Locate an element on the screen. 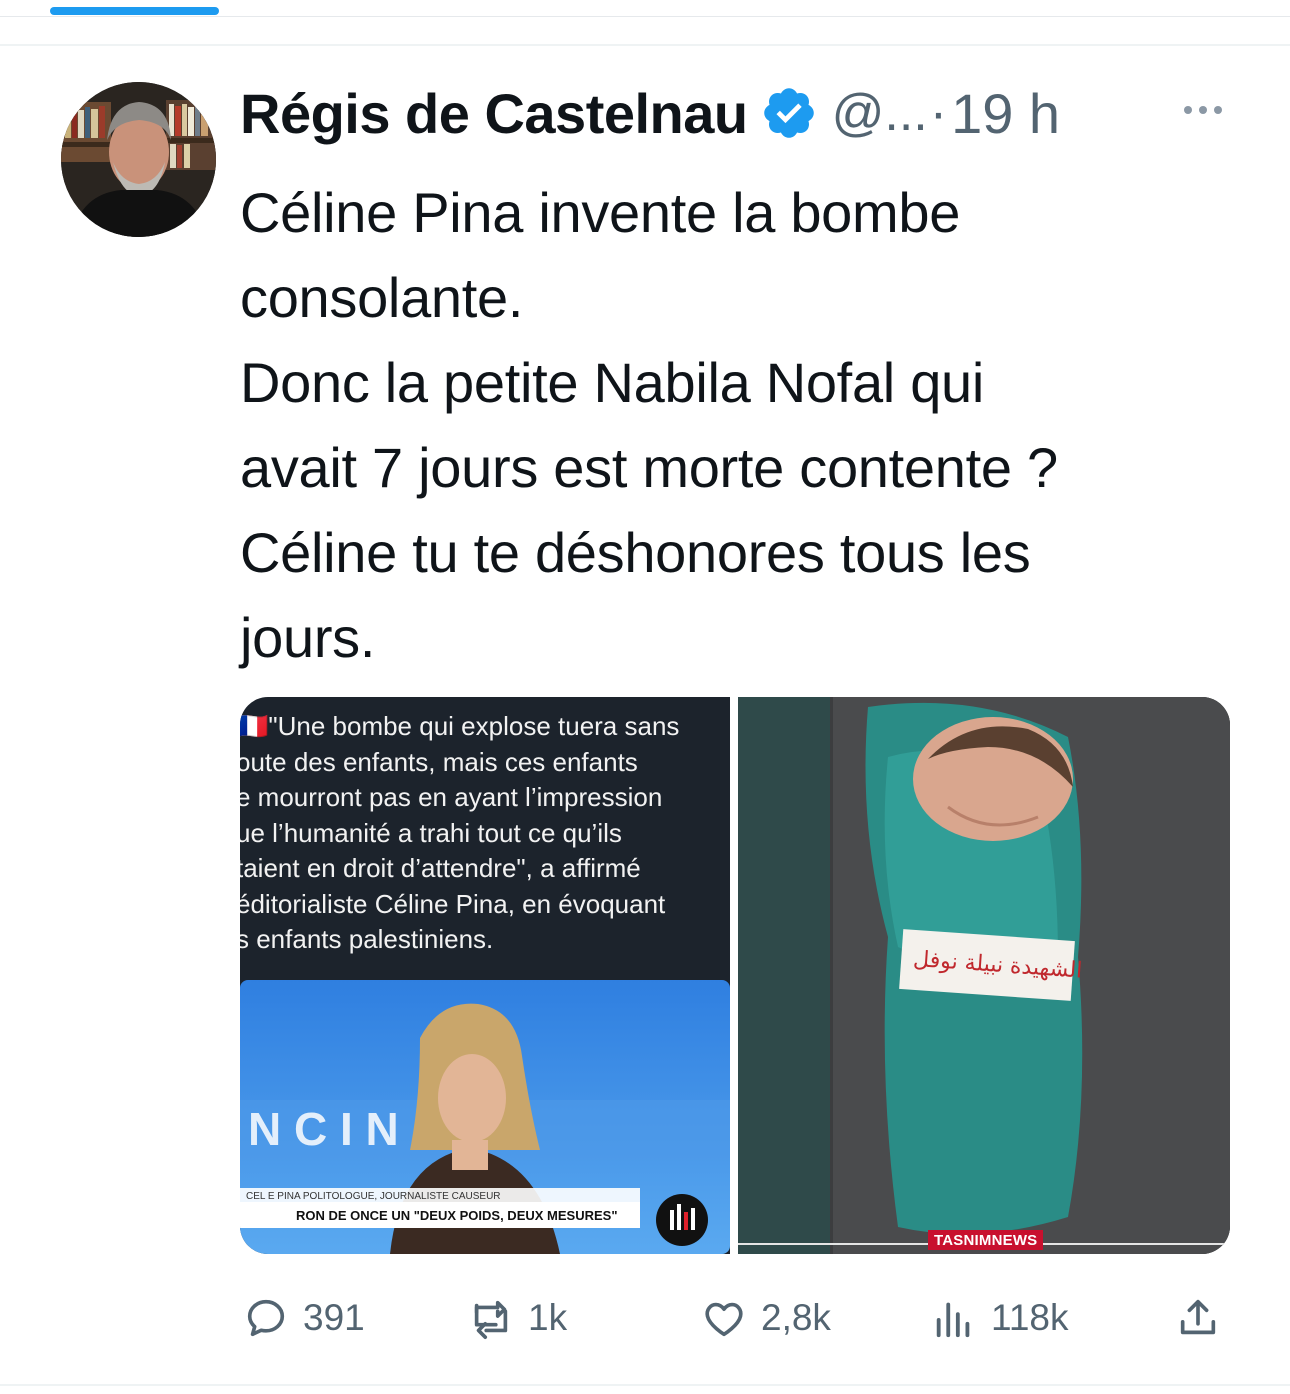 This screenshot has width=1290, height=1394. share-icon is located at coordinates (1198, 1317).